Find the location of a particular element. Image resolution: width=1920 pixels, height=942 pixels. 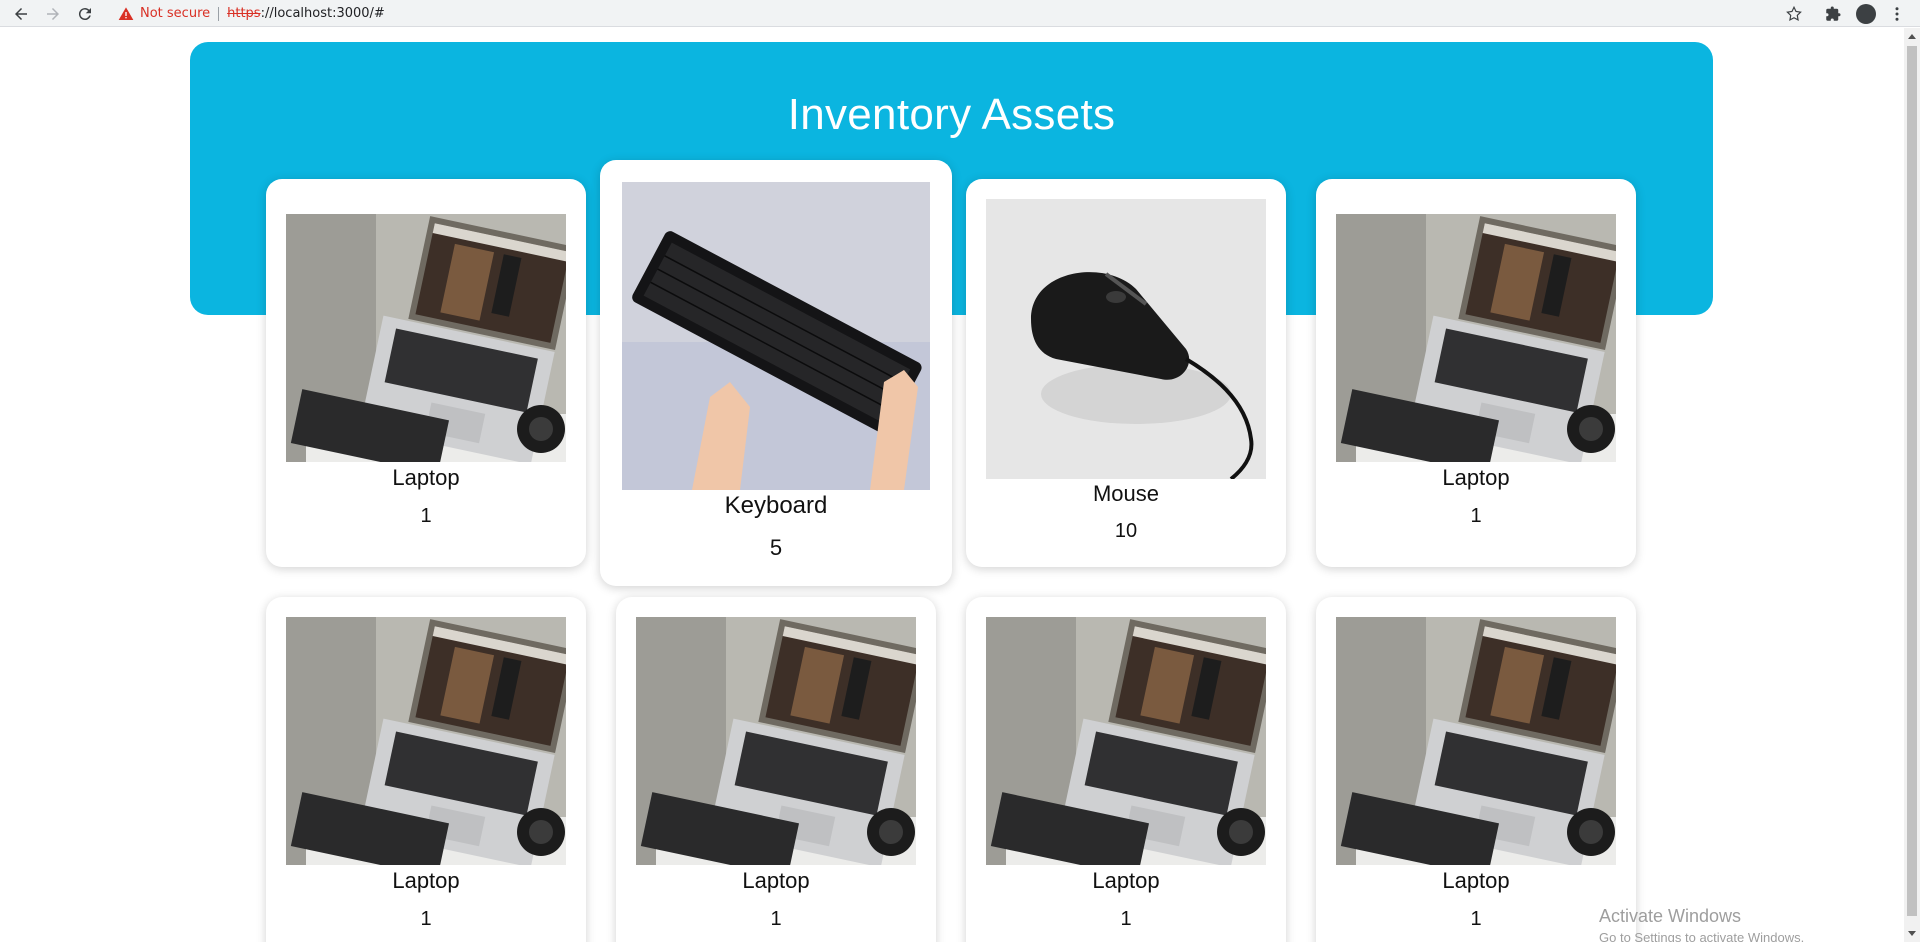

url-scheme: https is located at coordinates (244, 13).